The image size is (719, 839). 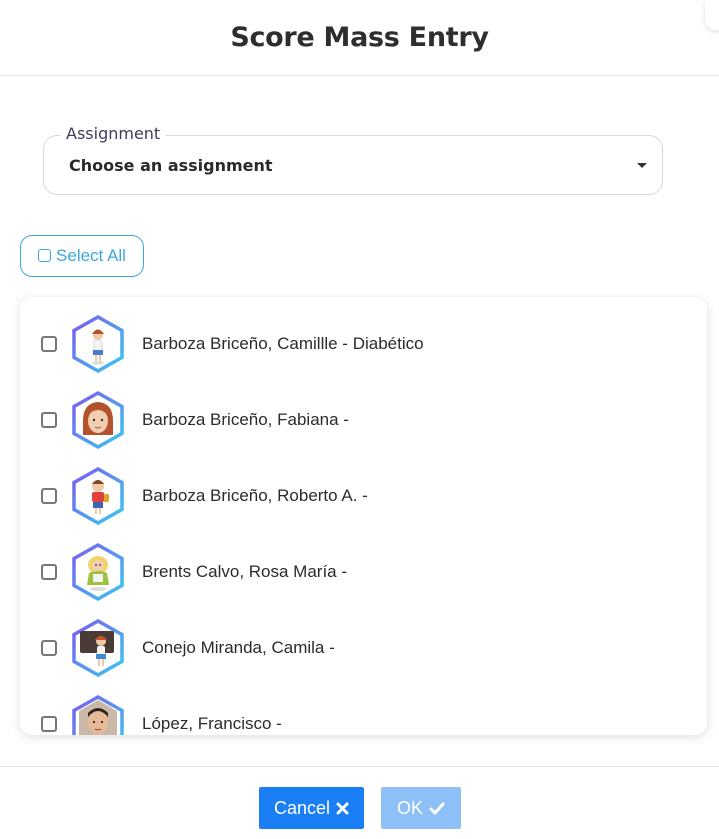 What do you see at coordinates (212, 723) in the screenshot?
I see `student-name: López, Francisco -` at bounding box center [212, 723].